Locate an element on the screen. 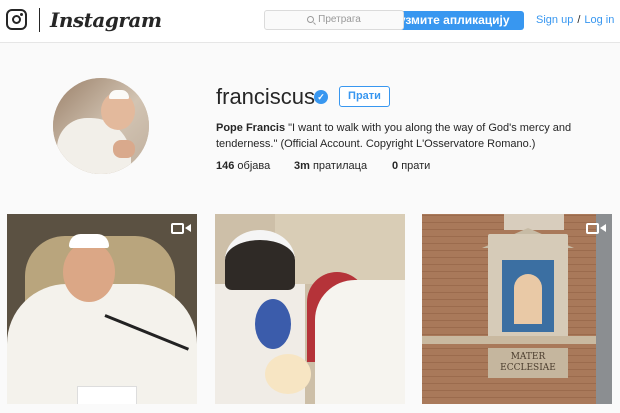 The width and height of the screenshot is (620, 413). post3-plaque: MATER ECCLESIAE is located at coordinates (528, 363).